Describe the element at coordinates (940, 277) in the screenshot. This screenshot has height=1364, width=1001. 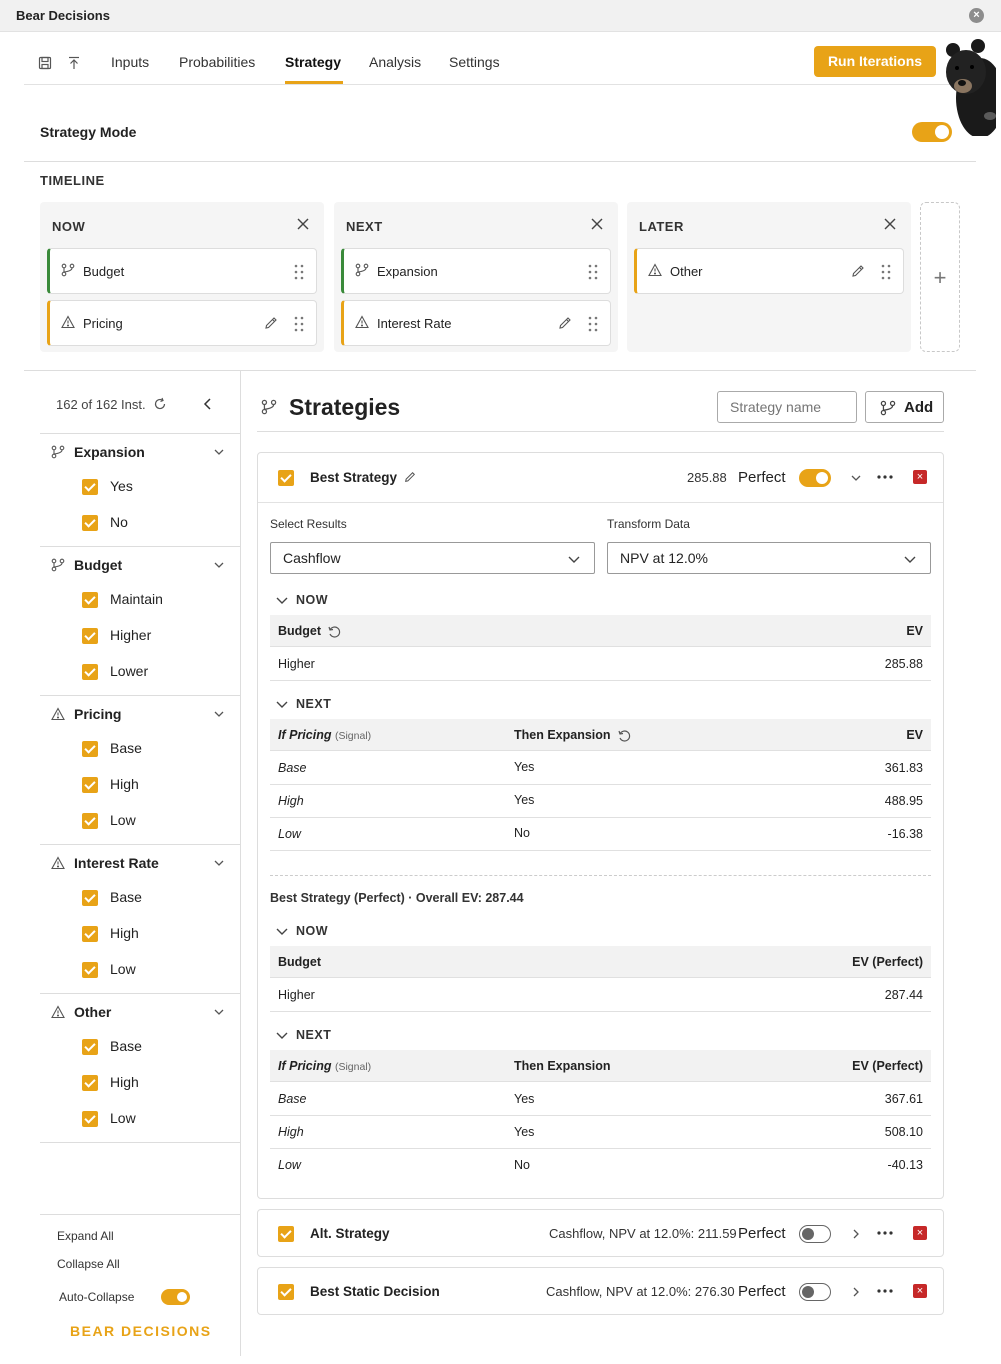
I see `add-timeline-column-button: +` at that location.